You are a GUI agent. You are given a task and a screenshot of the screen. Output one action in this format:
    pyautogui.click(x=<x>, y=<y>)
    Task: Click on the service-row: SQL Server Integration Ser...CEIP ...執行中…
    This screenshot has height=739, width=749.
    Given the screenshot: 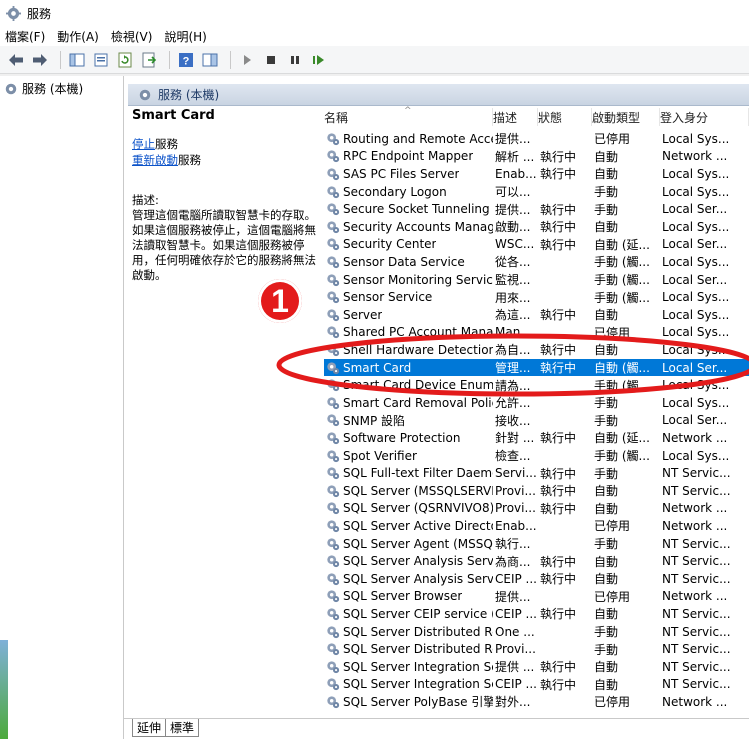 What is the action you would take?
    pyautogui.click(x=536, y=685)
    